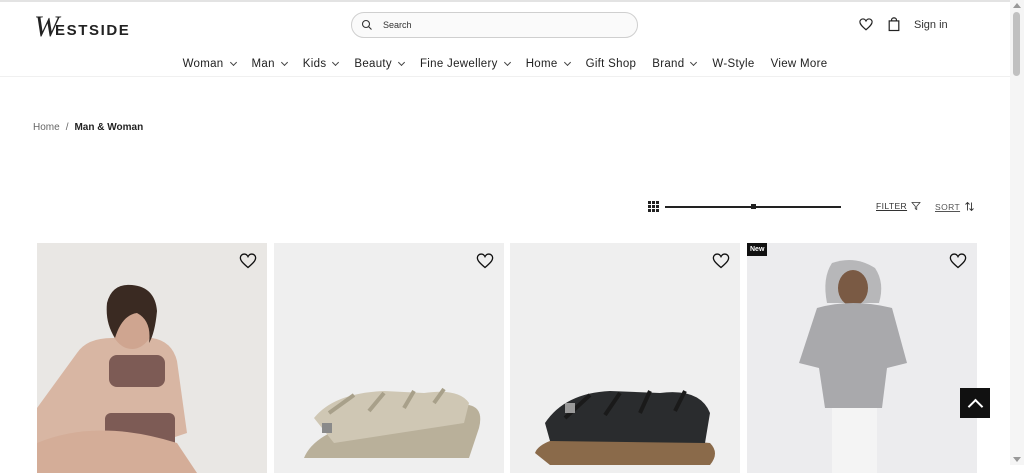  What do you see at coordinates (894, 24) in the screenshot?
I see `shopping-bag-icon` at bounding box center [894, 24].